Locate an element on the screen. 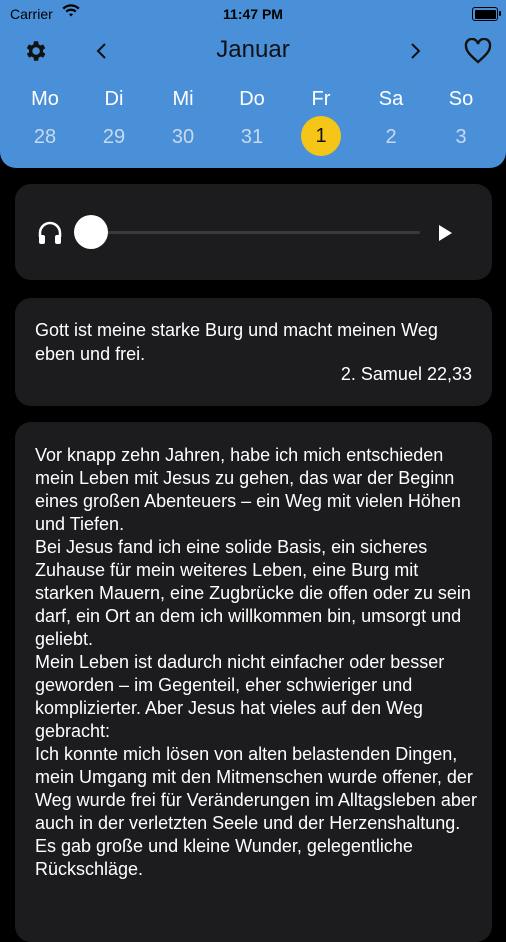  day-name-4: Fr is located at coordinates (321, 99).